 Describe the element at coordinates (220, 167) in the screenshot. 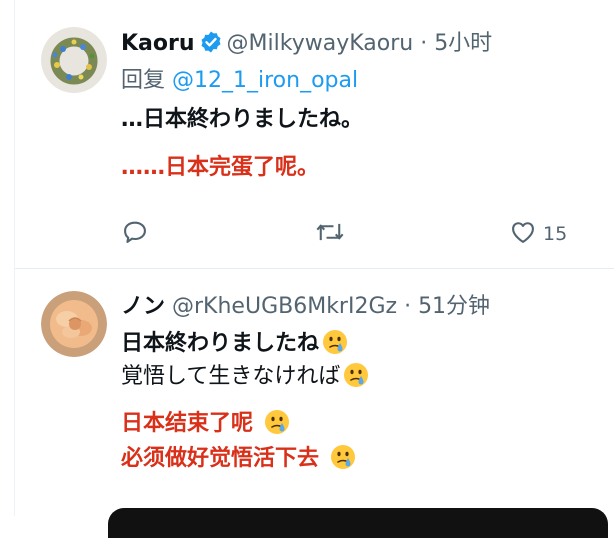

I see `translation-text: ……日本完蛋了呢。` at that location.